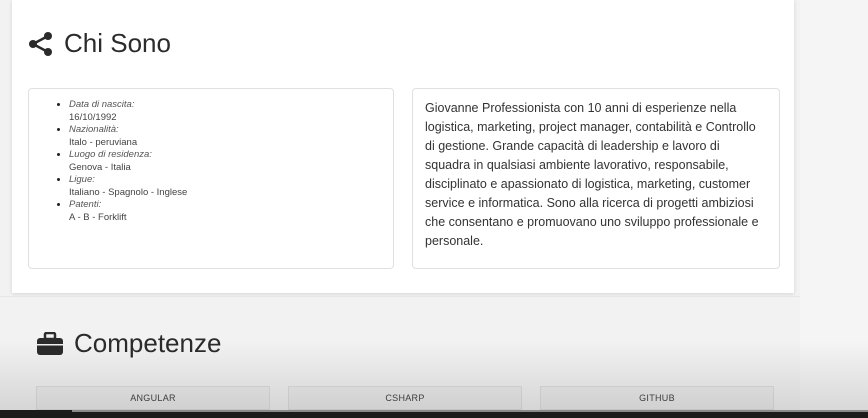  Describe the element at coordinates (128, 192) in the screenshot. I see `info-value: Italiano - Spagnolo - Inglese` at that location.